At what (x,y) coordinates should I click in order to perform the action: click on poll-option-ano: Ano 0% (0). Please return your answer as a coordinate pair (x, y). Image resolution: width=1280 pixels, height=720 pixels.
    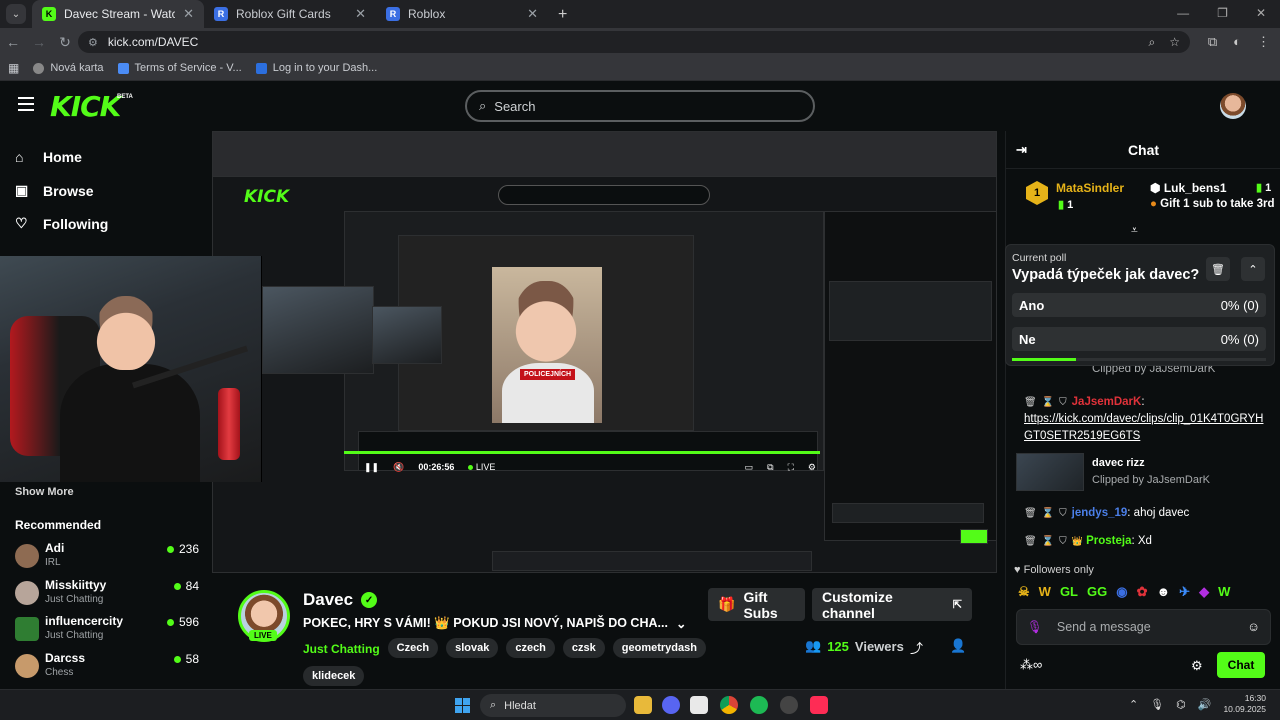
    Looking at the image, I should click on (1139, 305).